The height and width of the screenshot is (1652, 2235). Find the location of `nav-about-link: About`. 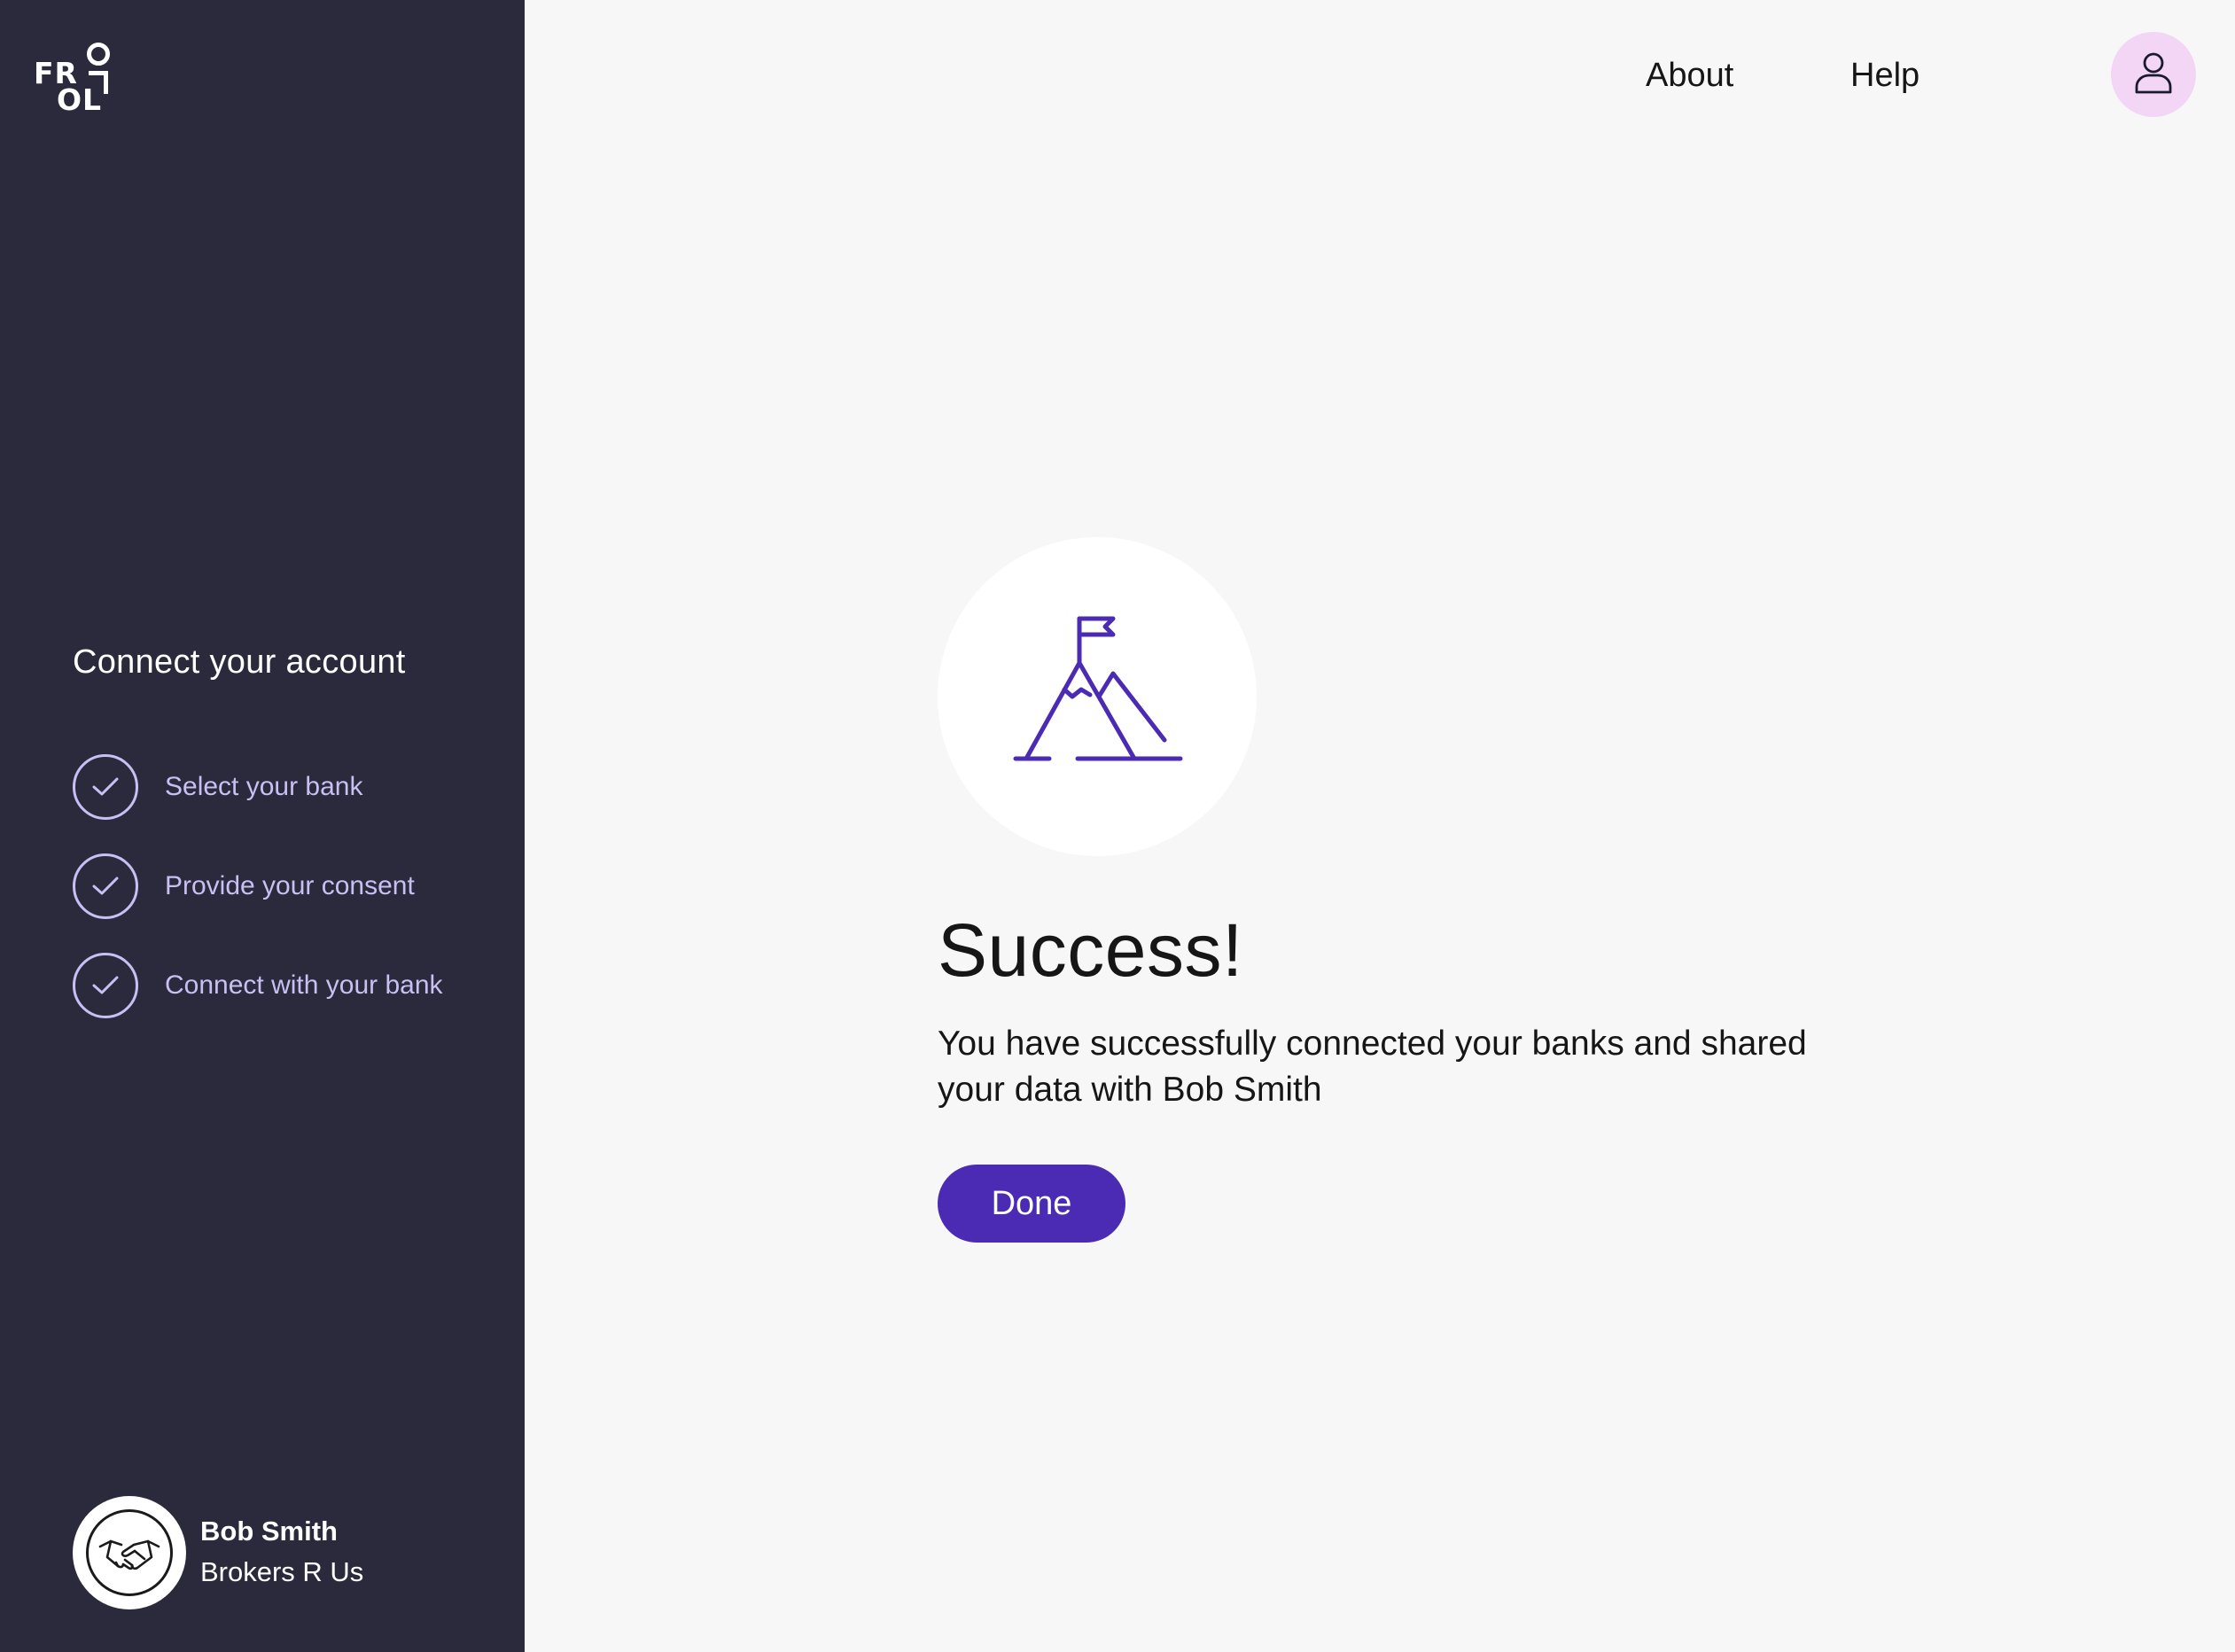

nav-about-link: About is located at coordinates (1689, 75).